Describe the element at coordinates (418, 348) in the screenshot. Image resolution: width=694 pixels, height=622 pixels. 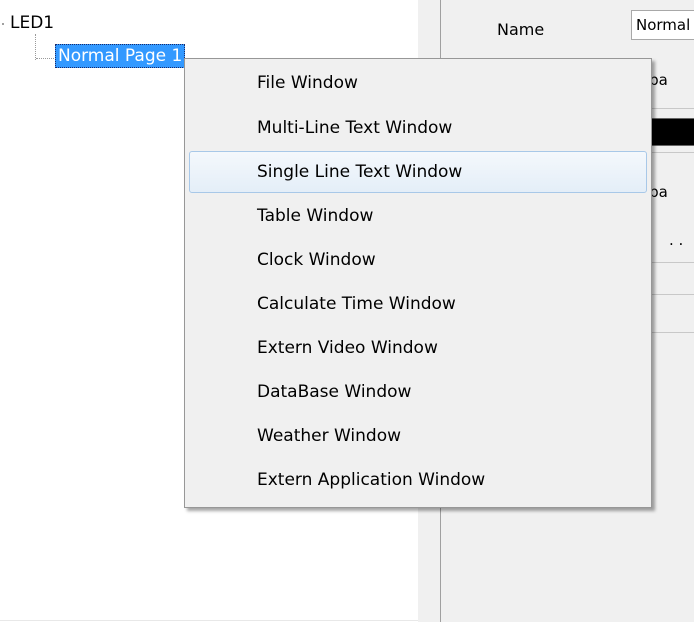
I see `menu-item-extern-video-window: Extern Video Window` at that location.